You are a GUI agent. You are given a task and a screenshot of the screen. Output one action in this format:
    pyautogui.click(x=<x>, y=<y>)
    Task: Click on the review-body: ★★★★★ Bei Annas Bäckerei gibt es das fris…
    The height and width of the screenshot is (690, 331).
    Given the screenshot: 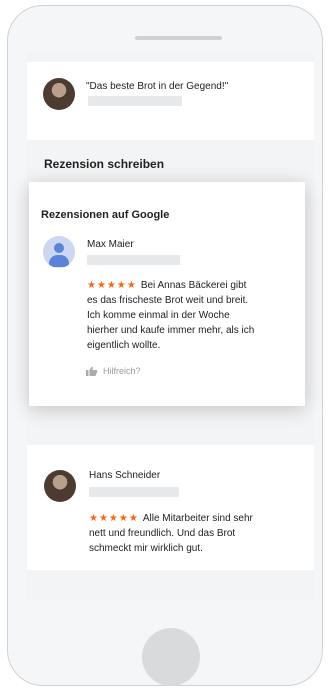 What is the action you would take?
    pyautogui.click(x=192, y=315)
    